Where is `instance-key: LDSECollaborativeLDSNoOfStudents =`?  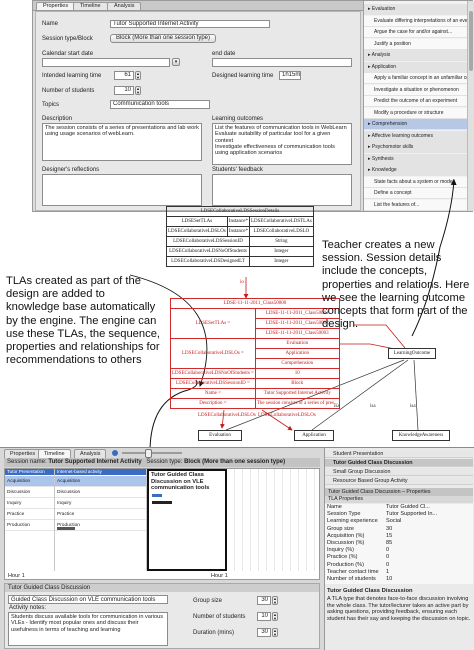 instance-key: LDSECollaborativeLDSNoOfStudents = is located at coordinates (213, 373).